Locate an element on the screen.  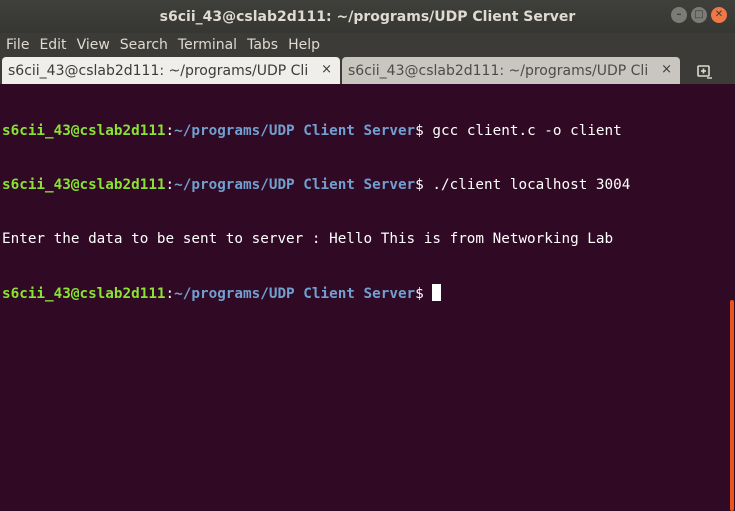
menu-edit: Edit is located at coordinates (56, 45).